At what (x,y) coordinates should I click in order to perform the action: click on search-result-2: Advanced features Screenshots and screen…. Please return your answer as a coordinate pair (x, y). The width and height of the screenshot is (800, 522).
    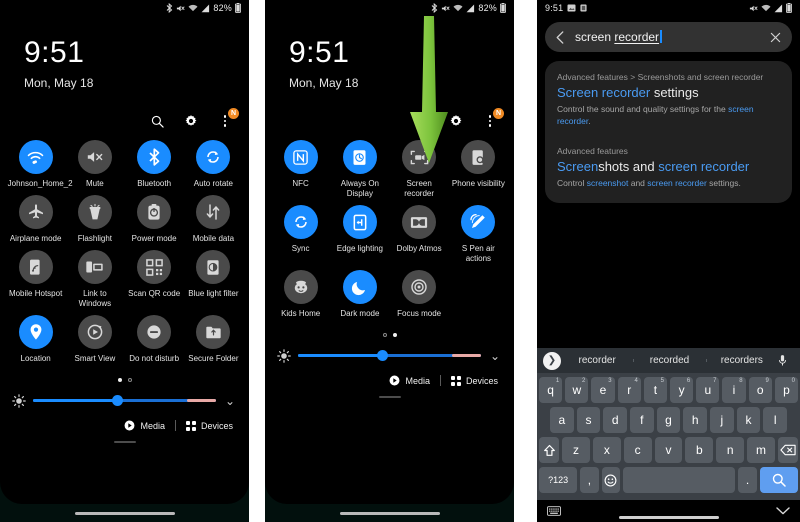
    Looking at the image, I should click on (668, 167).